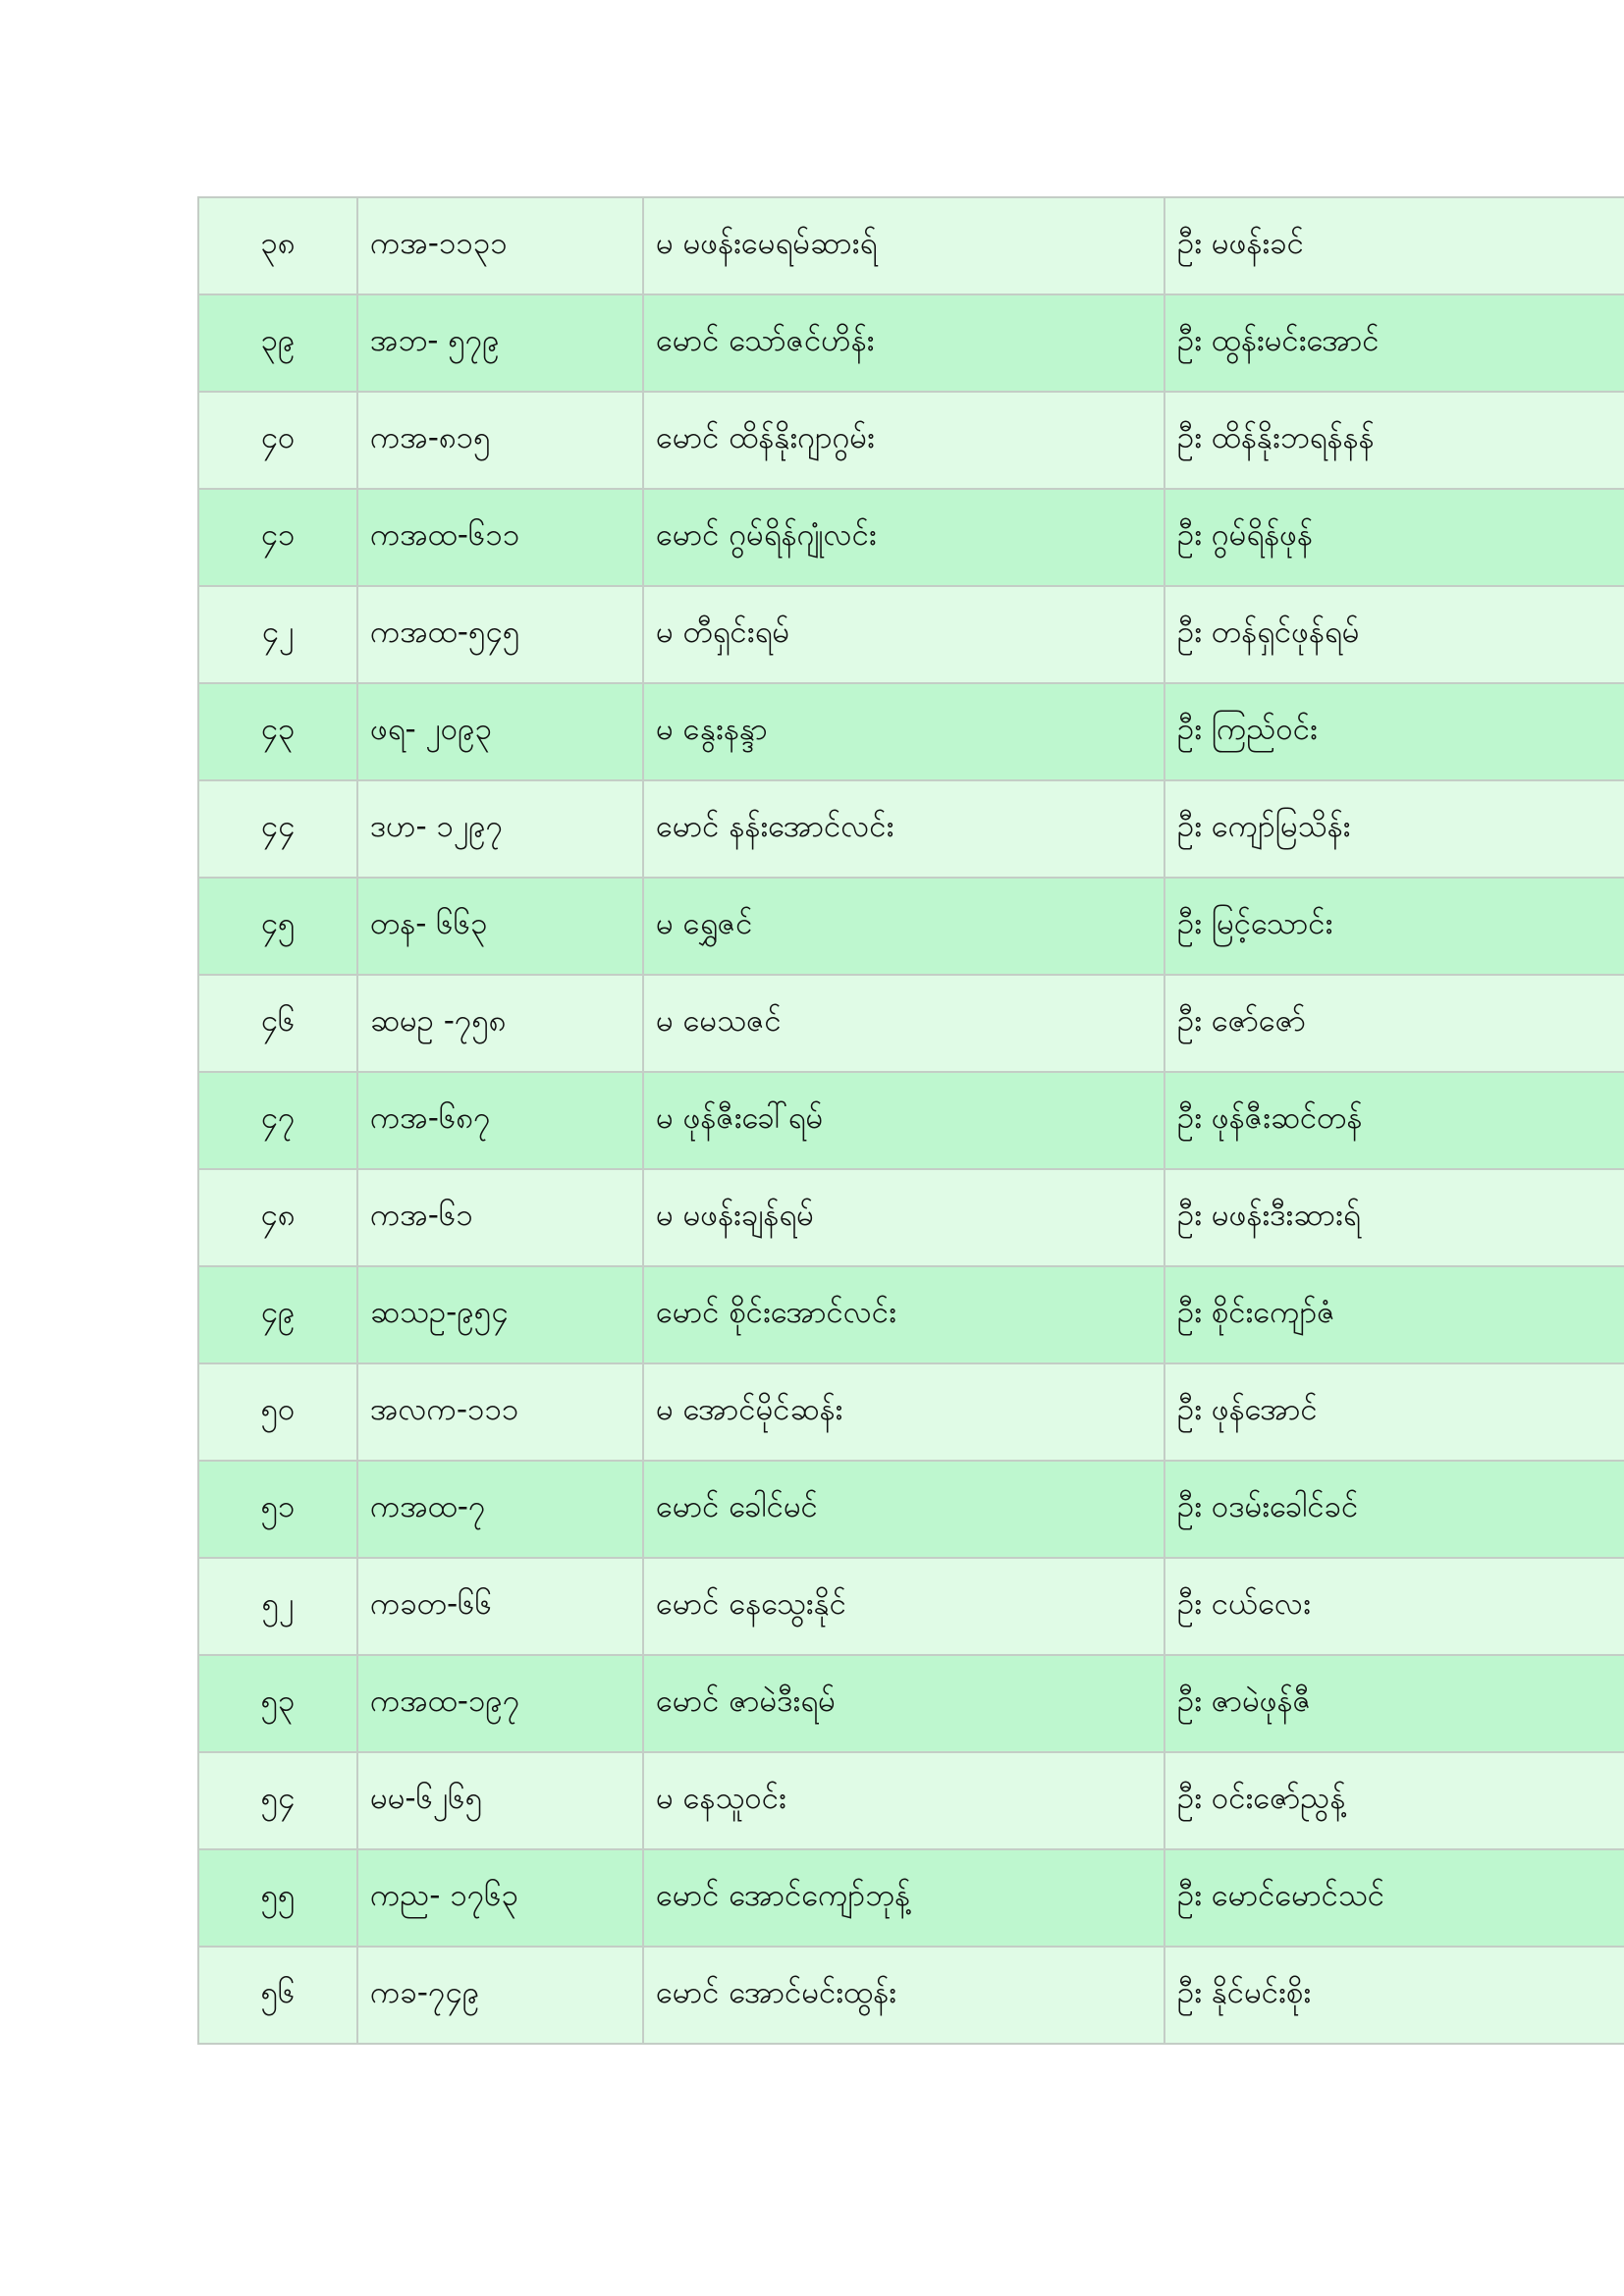  I want to click on row-number-cell: ၄၂, so click(277, 634).